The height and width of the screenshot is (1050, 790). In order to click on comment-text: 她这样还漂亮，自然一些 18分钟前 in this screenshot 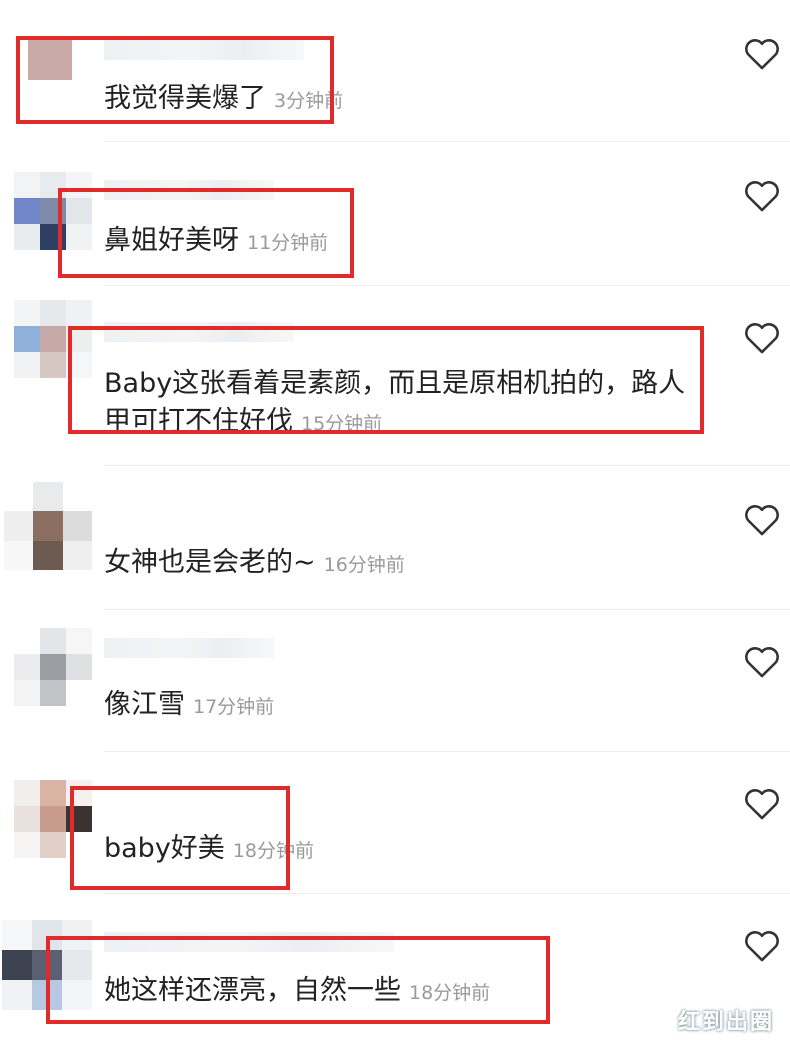, I will do `click(297, 992)`.